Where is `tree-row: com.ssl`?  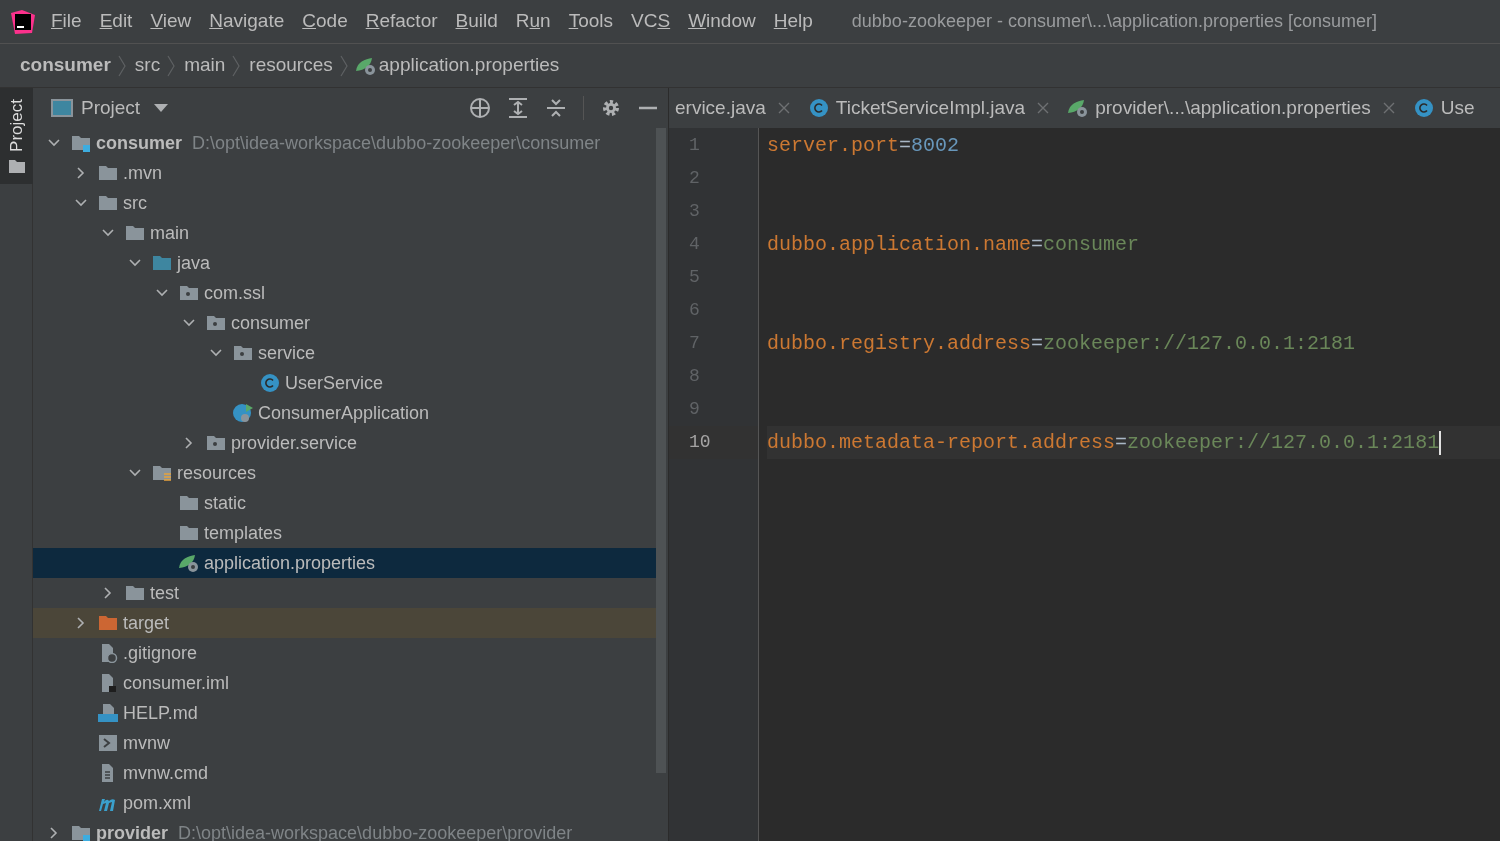
tree-row: com.ssl is located at coordinates (344, 293).